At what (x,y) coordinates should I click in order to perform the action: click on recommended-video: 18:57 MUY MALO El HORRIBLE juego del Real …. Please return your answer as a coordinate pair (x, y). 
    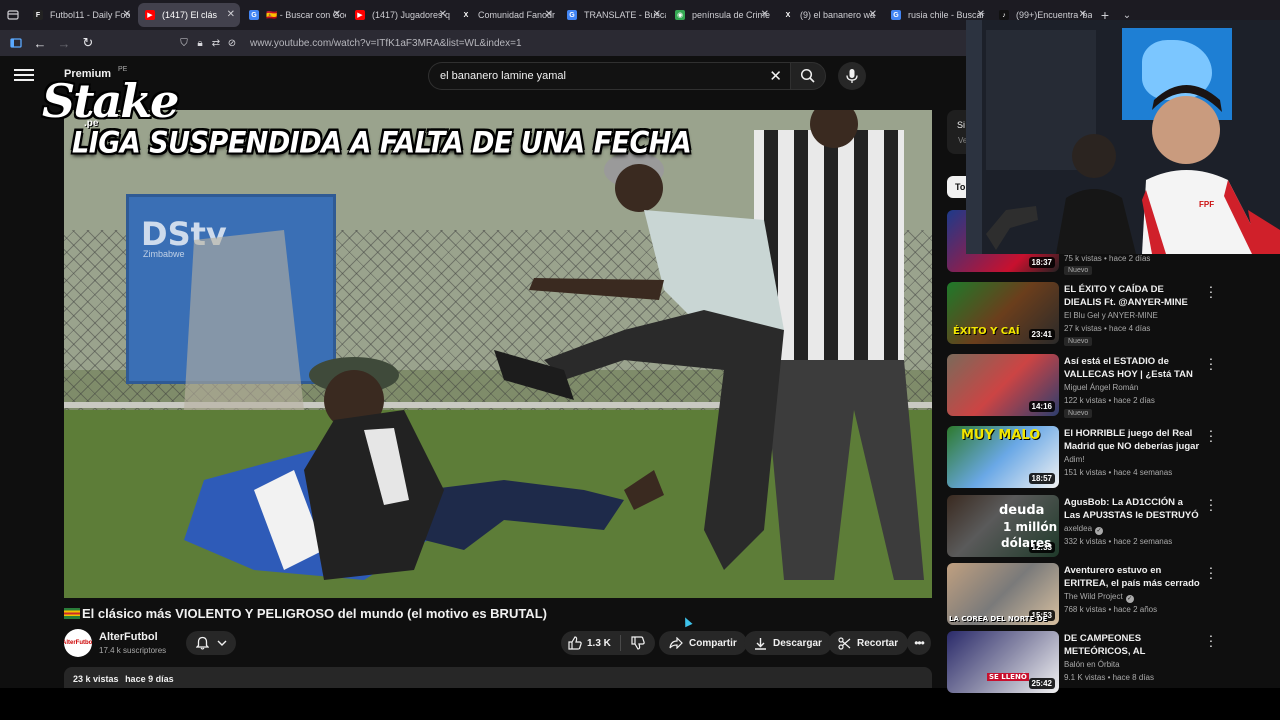
    Looking at the image, I should click on (1087, 457).